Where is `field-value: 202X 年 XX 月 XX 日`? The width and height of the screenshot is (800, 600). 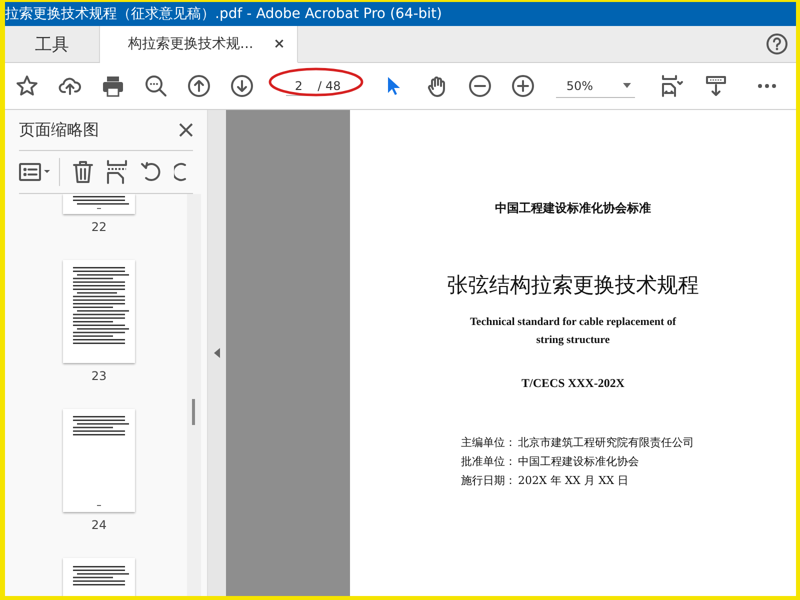 field-value: 202X 年 XX 月 XX 日 is located at coordinates (573, 480).